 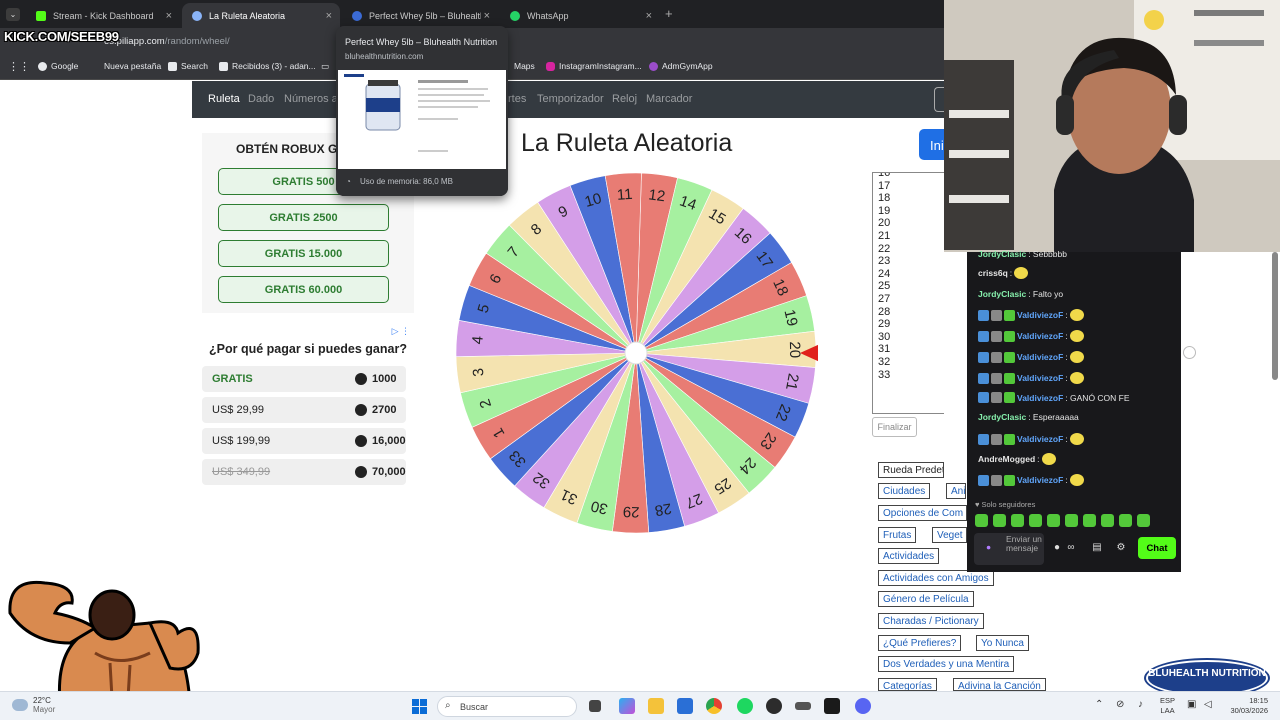 What do you see at coordinates (904, 491) in the screenshot?
I see `preset-ciudades: Ciudades` at bounding box center [904, 491].